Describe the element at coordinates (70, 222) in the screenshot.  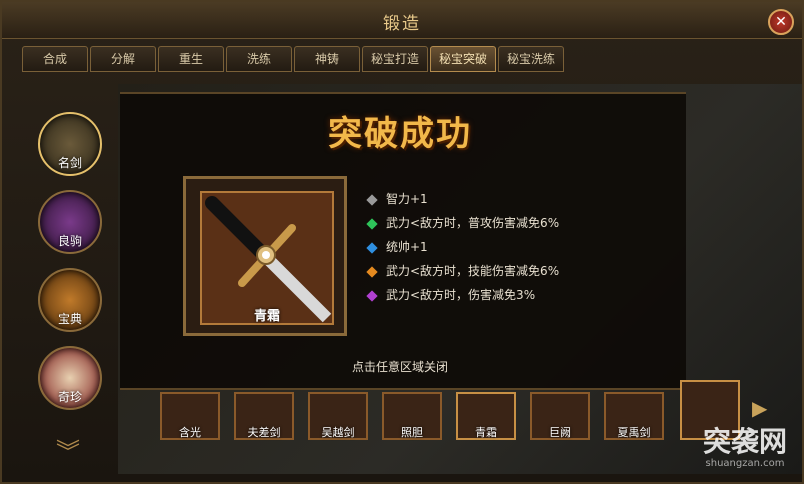
I see `category-horse: 良驹` at that location.